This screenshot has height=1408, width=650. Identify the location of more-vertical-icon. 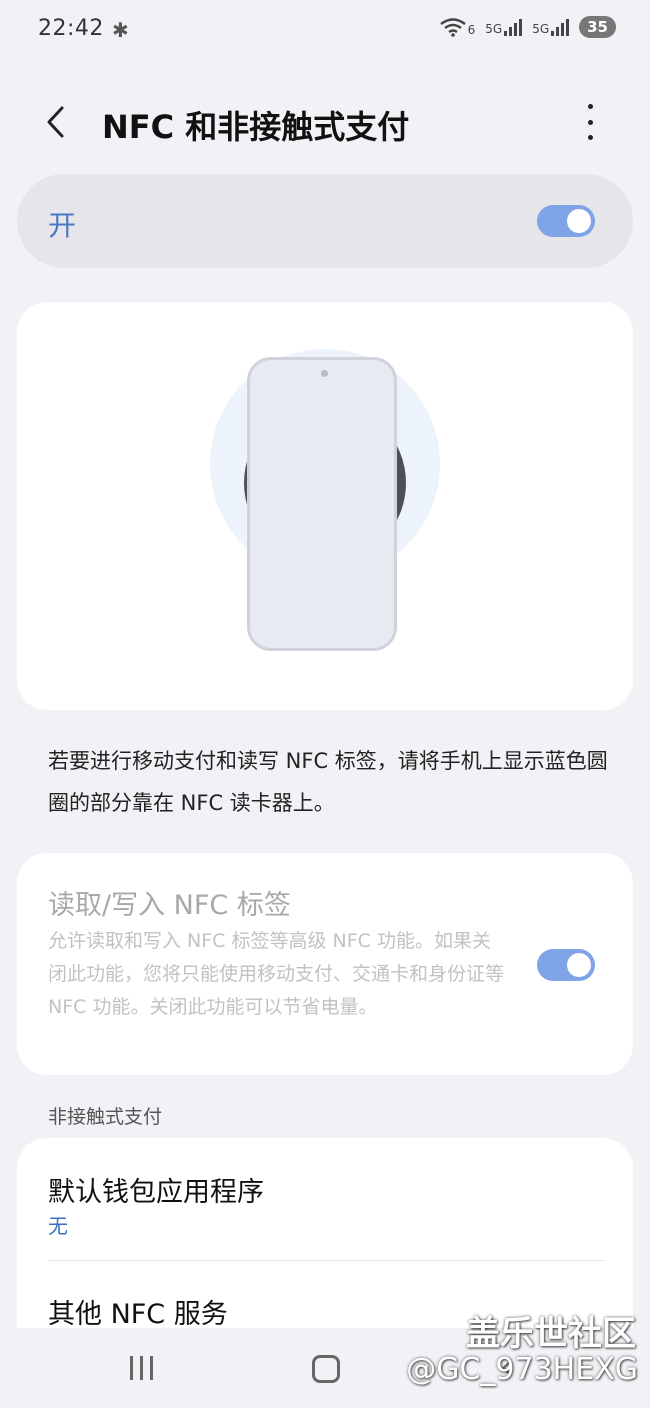
(590, 122).